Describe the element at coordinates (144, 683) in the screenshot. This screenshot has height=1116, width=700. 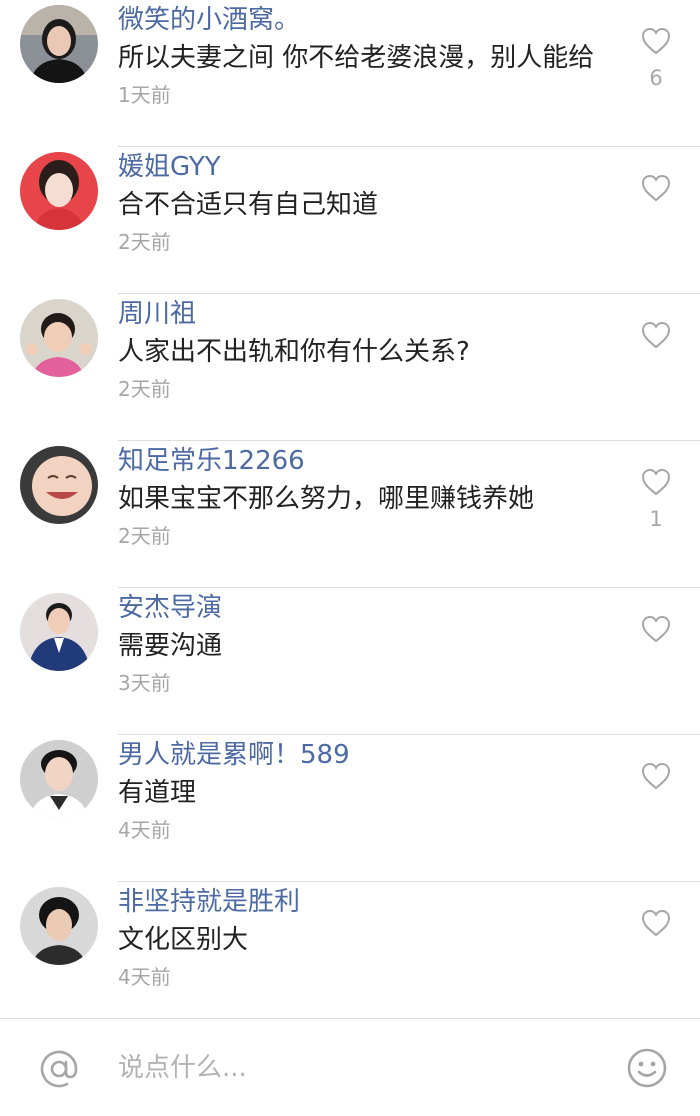
I see `comment-time: 3天前` at that location.